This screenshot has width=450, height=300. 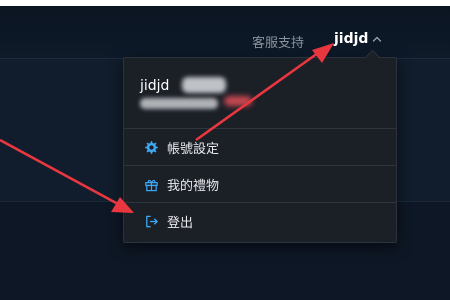 What do you see at coordinates (180, 223) in the screenshot?
I see `menu-item-label: 登出` at bounding box center [180, 223].